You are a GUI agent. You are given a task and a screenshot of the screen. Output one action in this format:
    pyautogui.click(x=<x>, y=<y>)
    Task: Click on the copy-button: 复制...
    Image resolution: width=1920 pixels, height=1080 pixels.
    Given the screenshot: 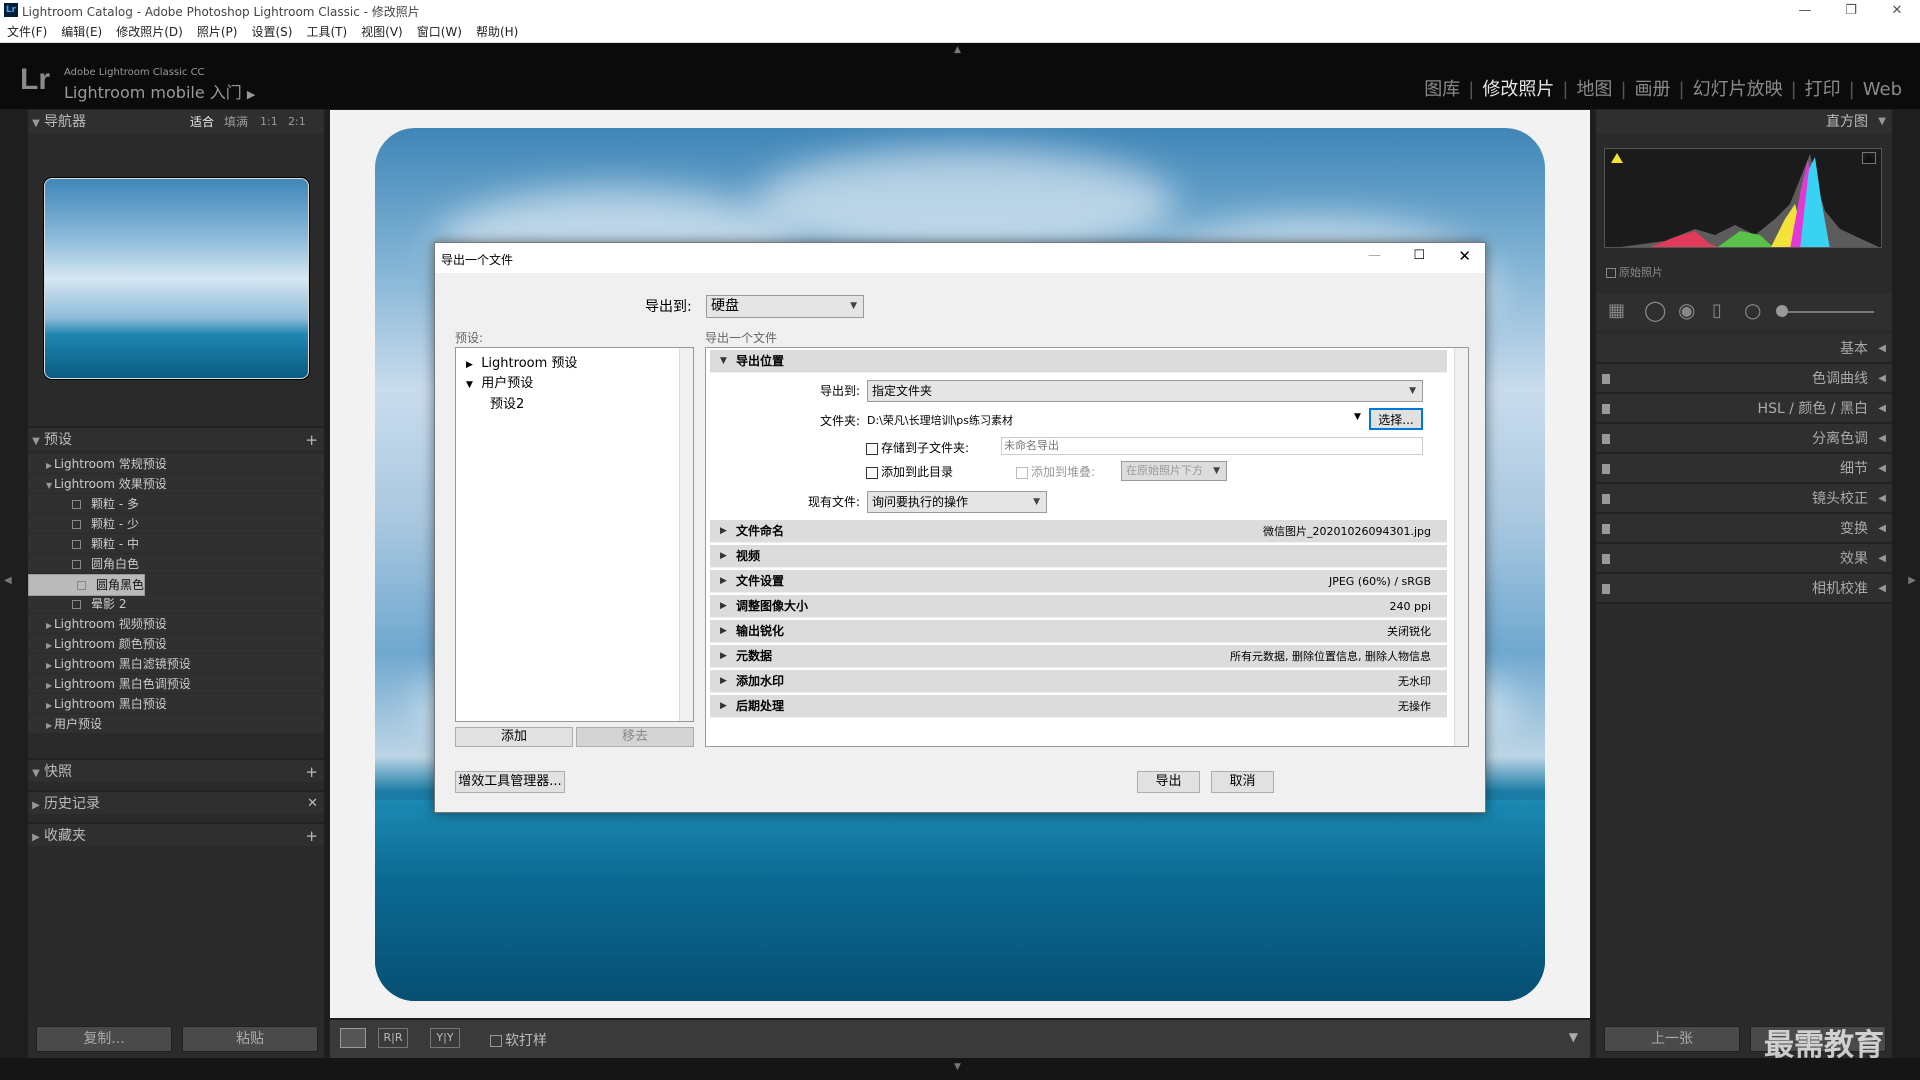 What is the action you would take?
    pyautogui.click(x=104, y=1039)
    